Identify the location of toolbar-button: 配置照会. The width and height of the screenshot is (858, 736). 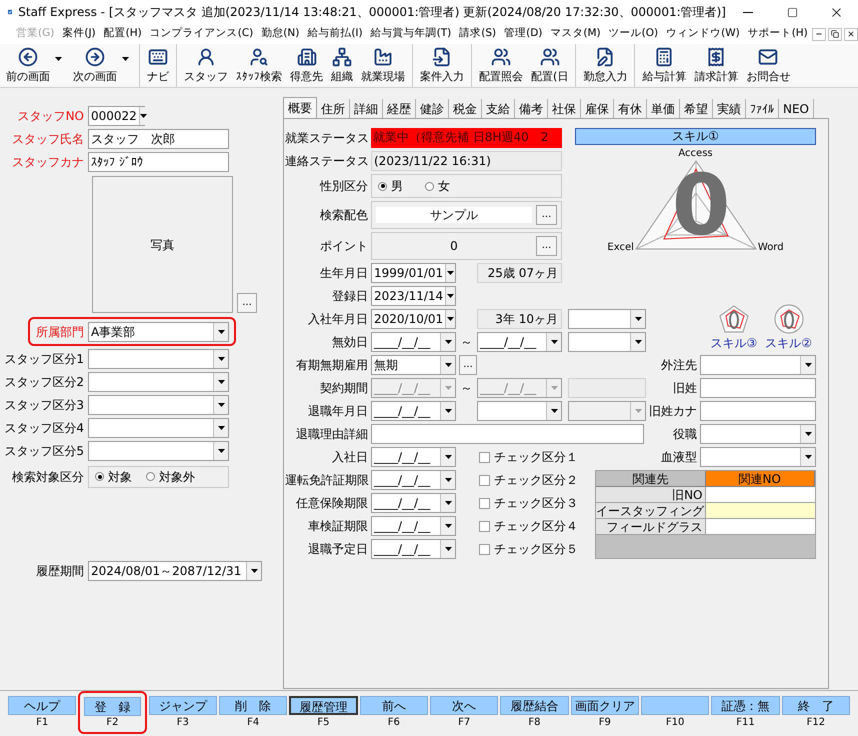
(501, 66).